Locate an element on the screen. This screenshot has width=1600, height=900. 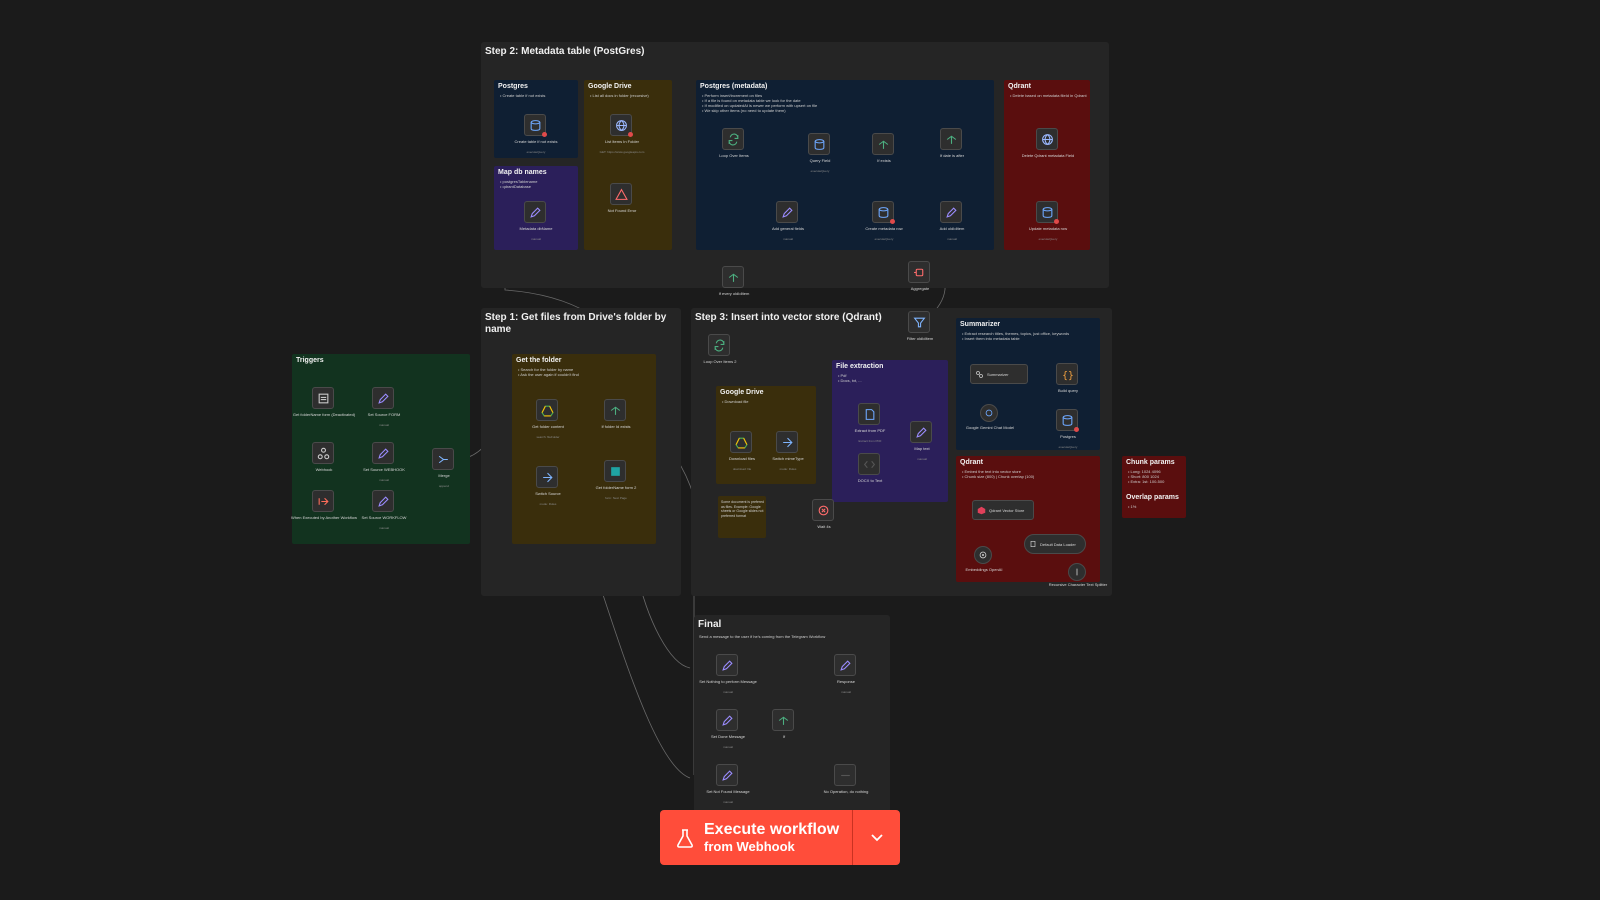
gemini-icon is located at coordinates (989, 413).